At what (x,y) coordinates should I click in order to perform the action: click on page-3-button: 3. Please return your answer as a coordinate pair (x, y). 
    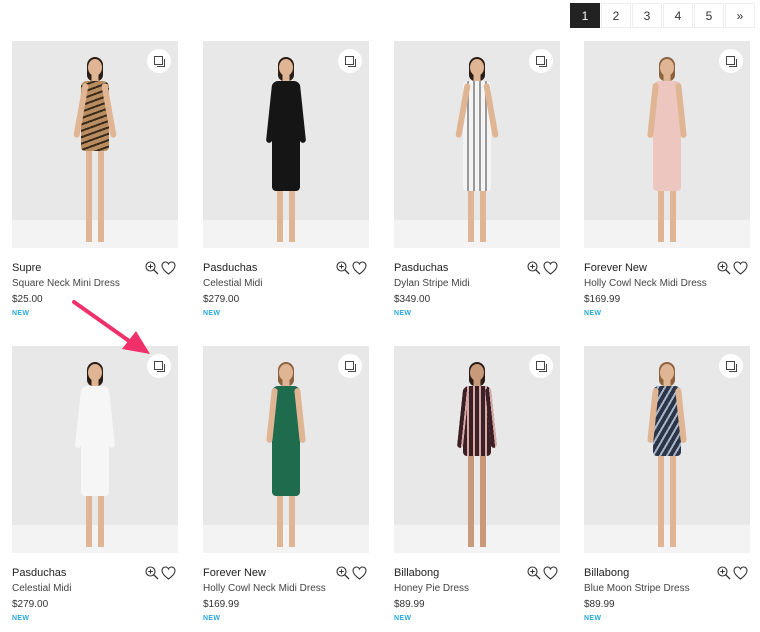
    Looking at the image, I should click on (647, 15).